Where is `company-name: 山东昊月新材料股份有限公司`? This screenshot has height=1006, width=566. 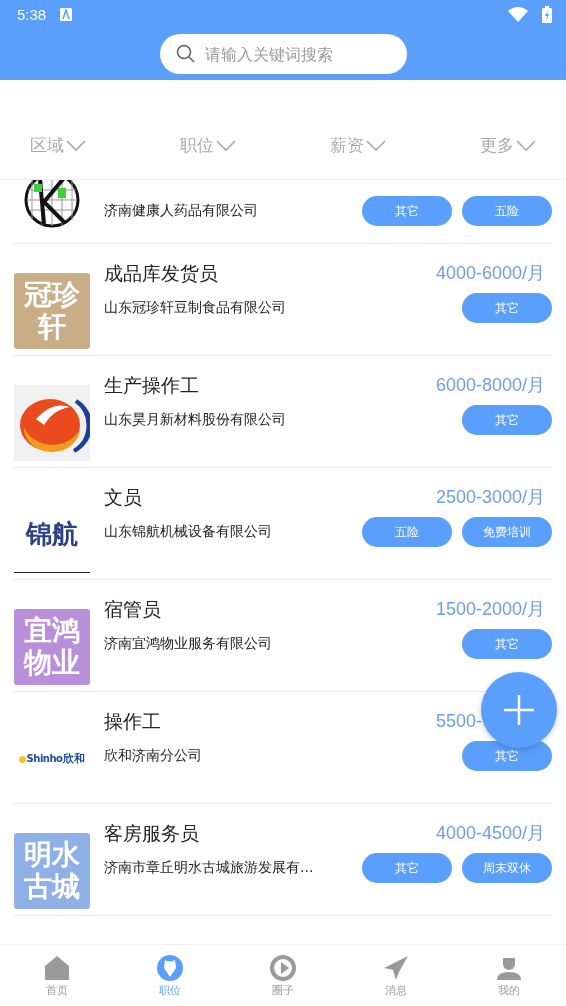 company-name: 山东昊月新材料股份有限公司 is located at coordinates (195, 420).